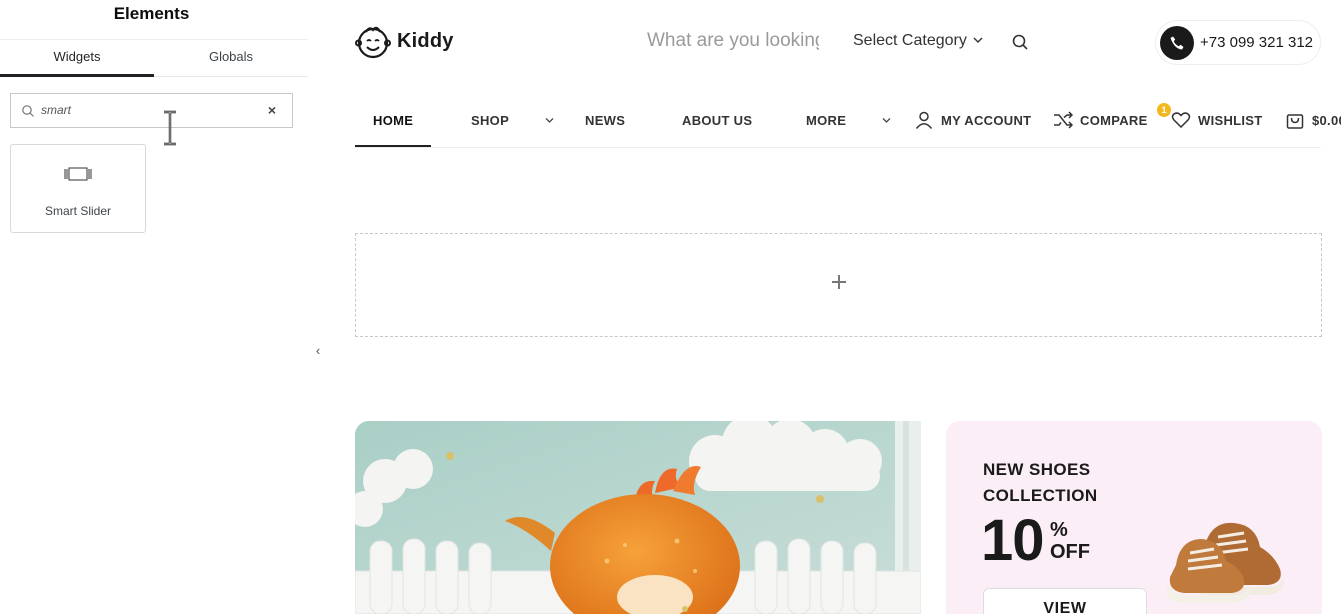  Describe the element at coordinates (170, 128) in the screenshot. I see `text-cursor-icon` at that location.